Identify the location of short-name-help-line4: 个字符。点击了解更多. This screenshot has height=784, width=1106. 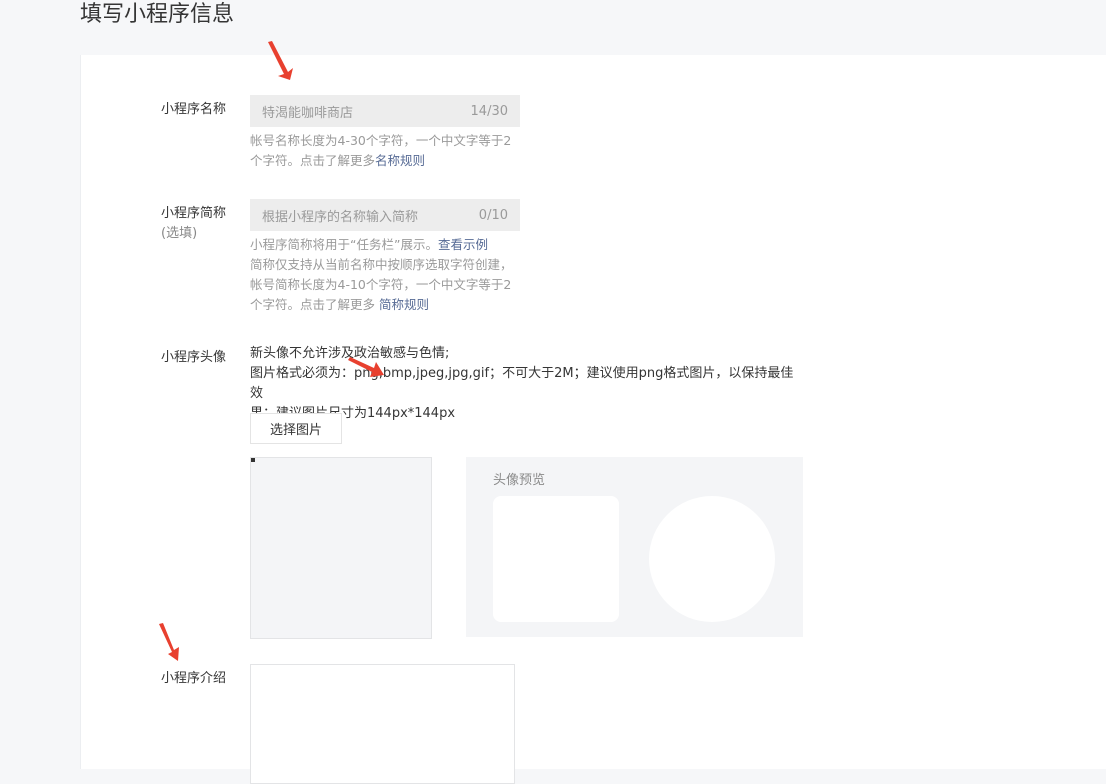
(314, 304).